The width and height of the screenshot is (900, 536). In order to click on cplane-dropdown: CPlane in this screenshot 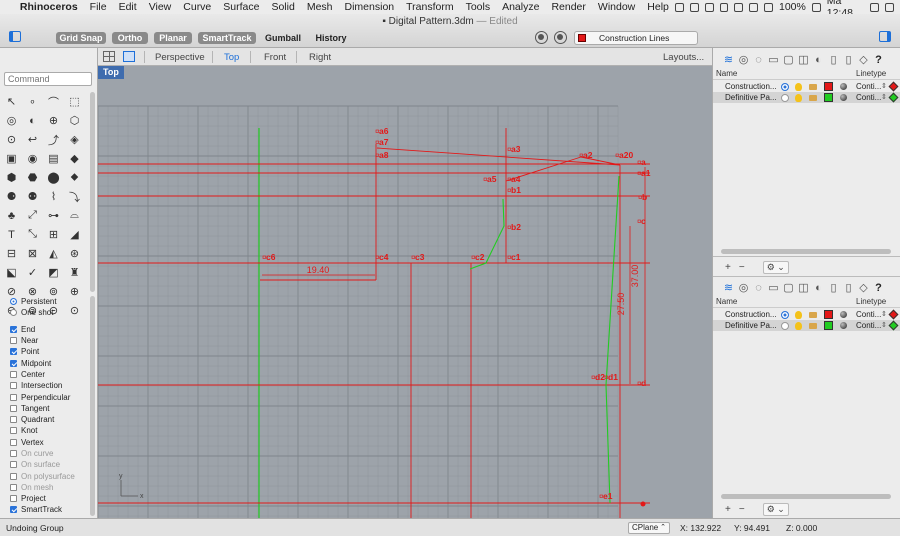, I will do `click(649, 528)`.